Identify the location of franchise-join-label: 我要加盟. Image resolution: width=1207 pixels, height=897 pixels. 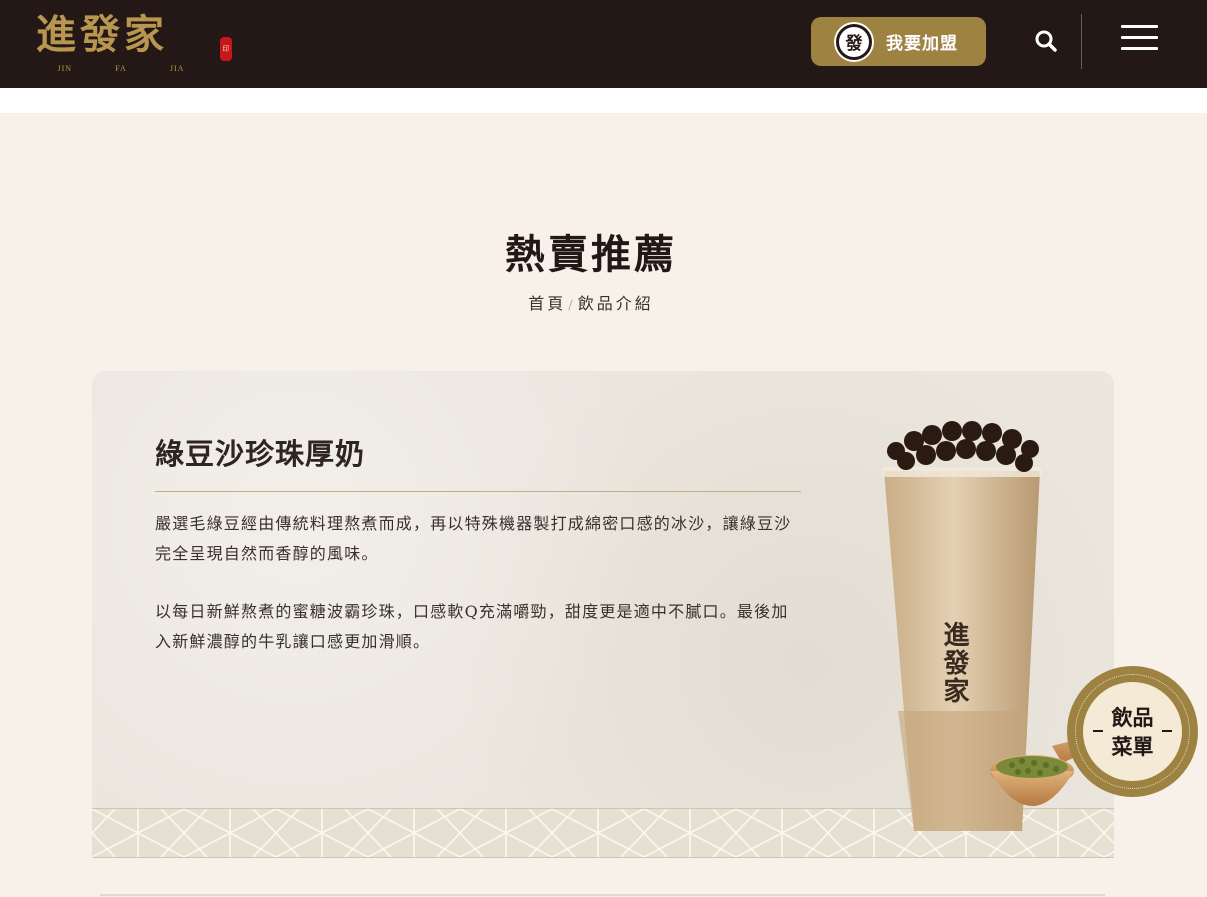
(922, 44).